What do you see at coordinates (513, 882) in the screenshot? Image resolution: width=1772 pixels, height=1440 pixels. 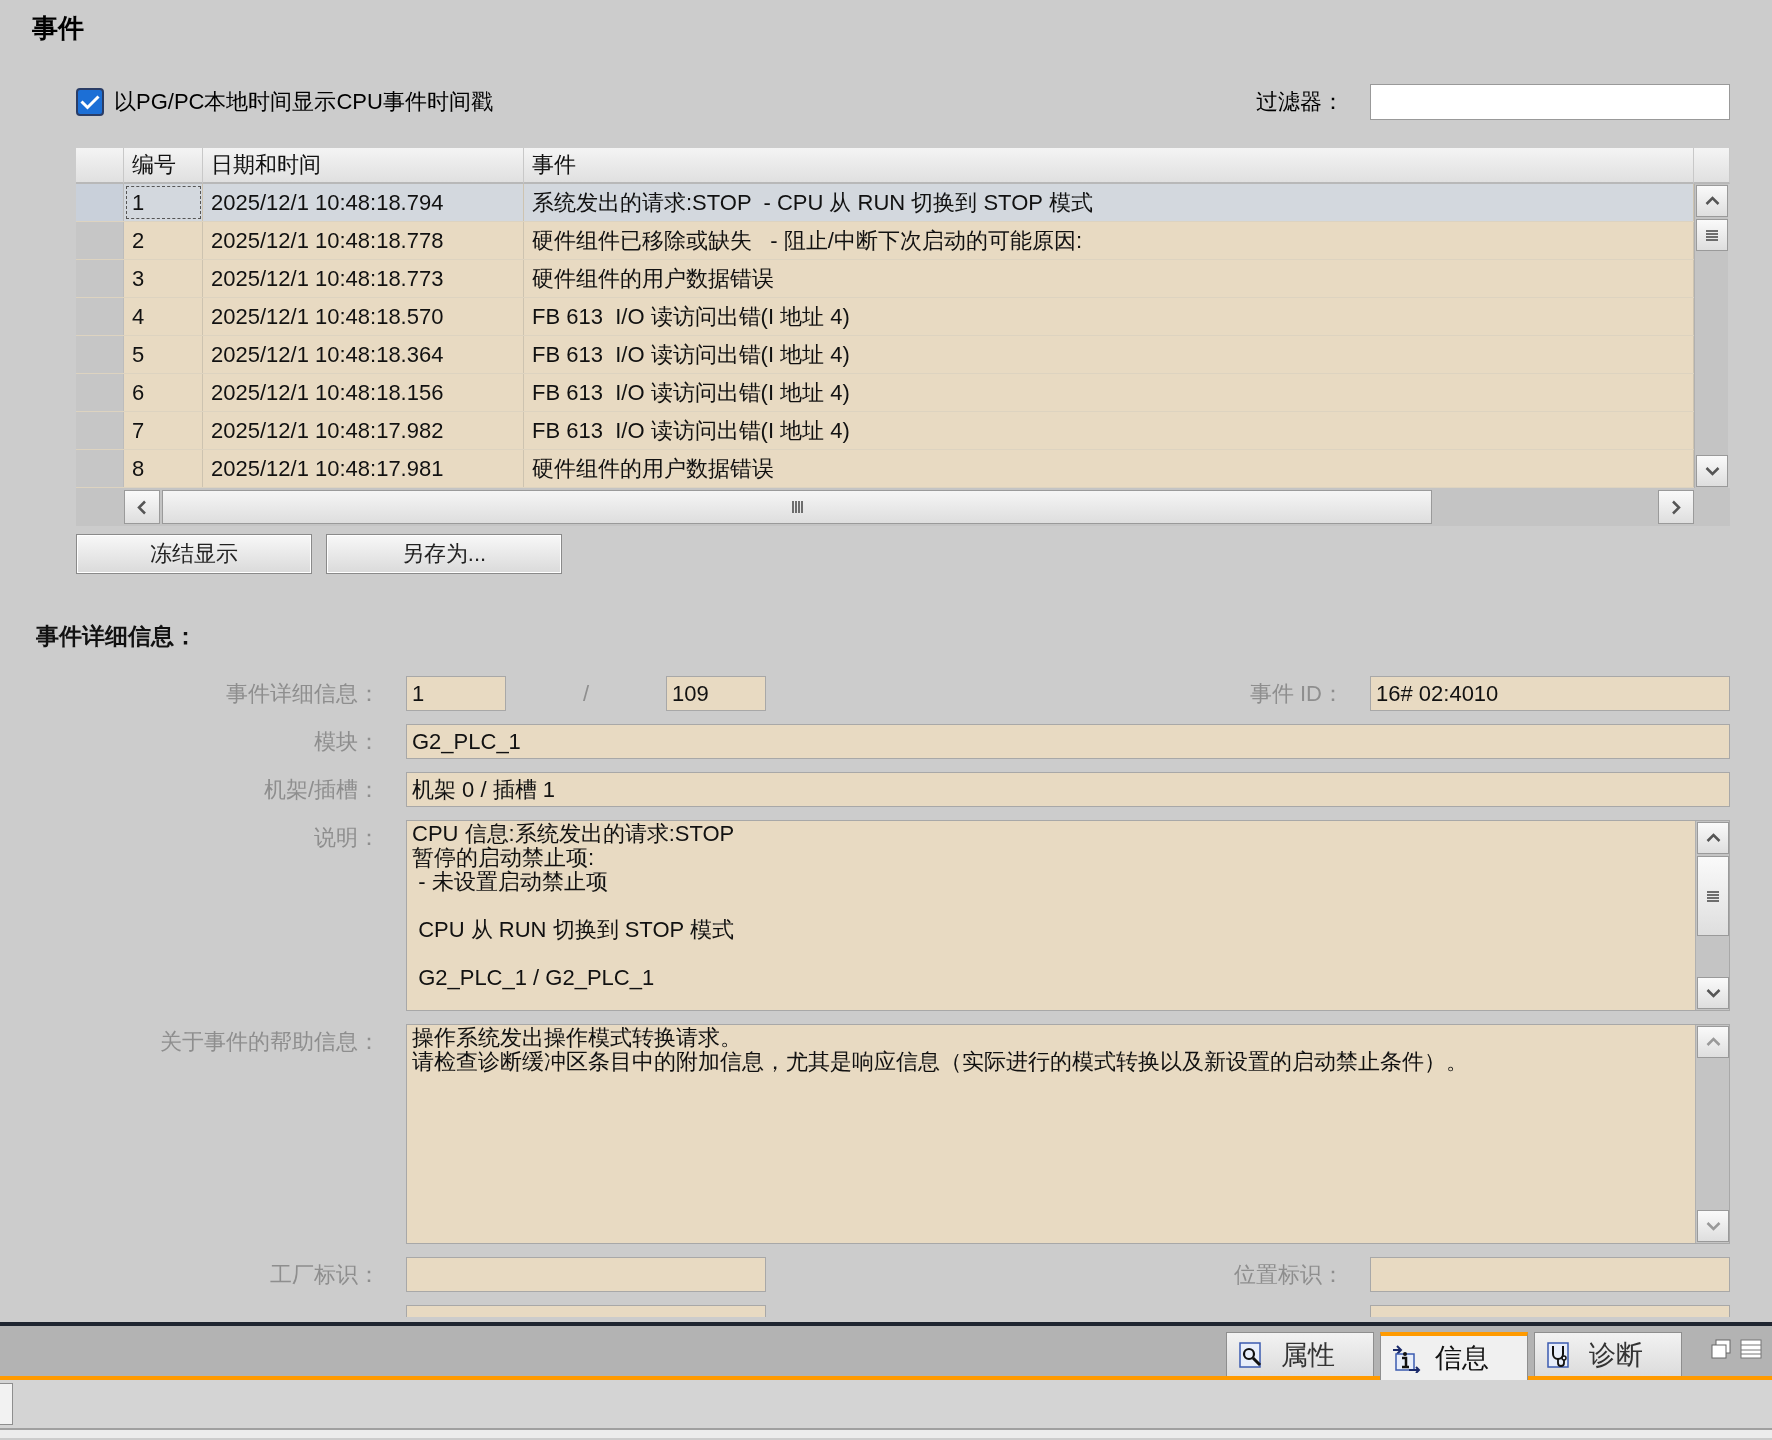 I see `description-line: - 未设置启动禁止项` at bounding box center [513, 882].